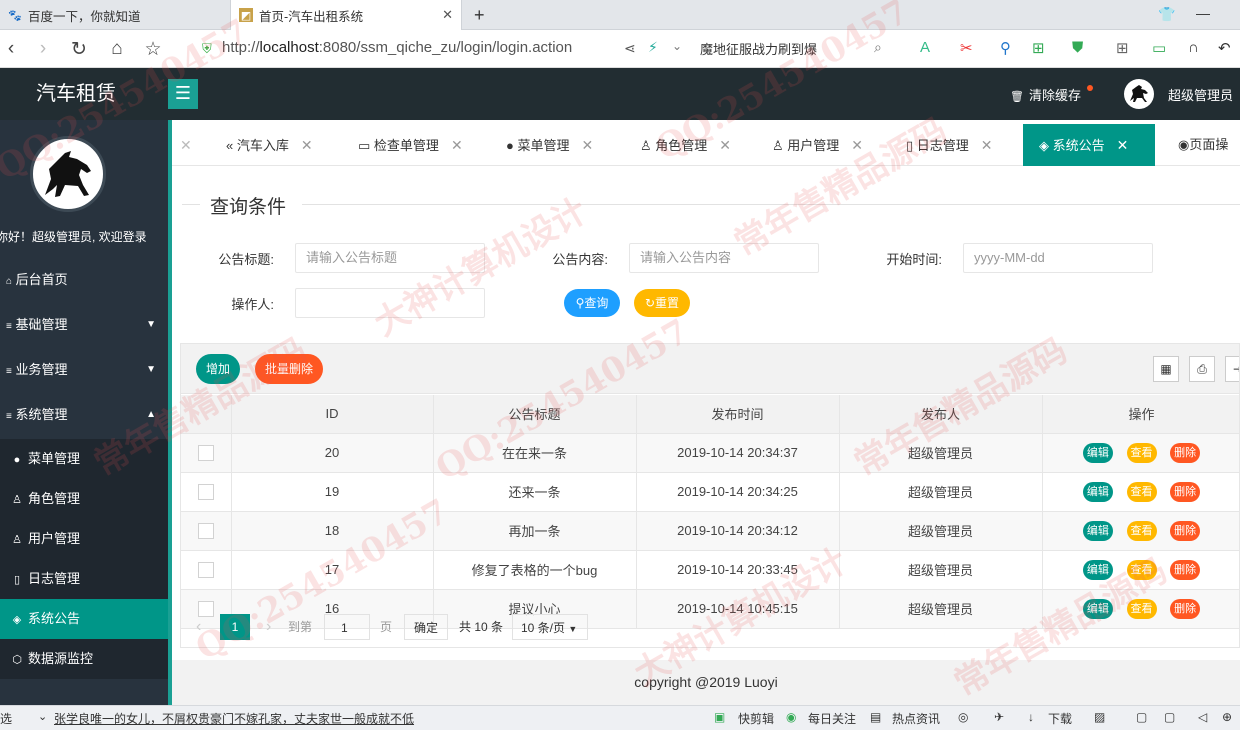 The image size is (1240, 730). What do you see at coordinates (84, 459) in the screenshot?
I see `sidebar-item-menu-manage: ● 菜单管理` at bounding box center [84, 459].